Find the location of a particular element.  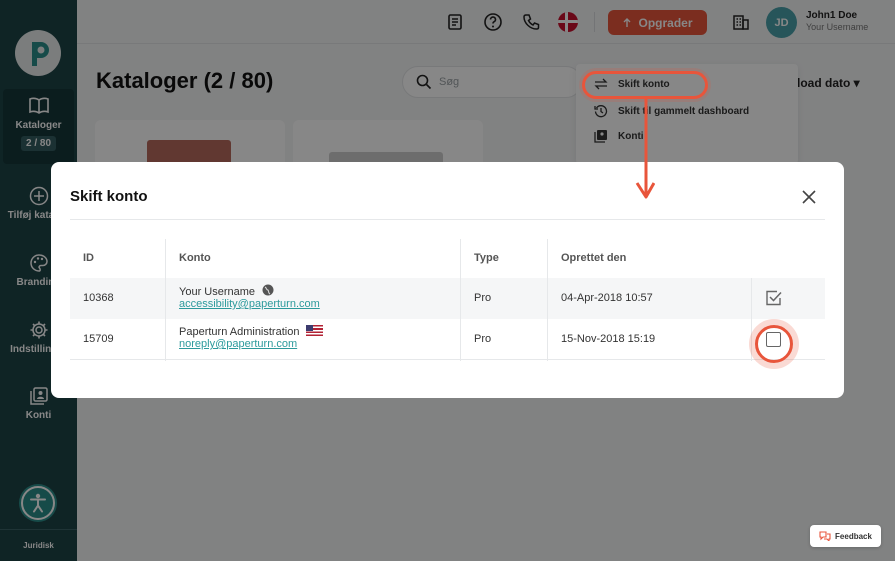

account-created: 15-Nov-2018 15:19 is located at coordinates (608, 339).